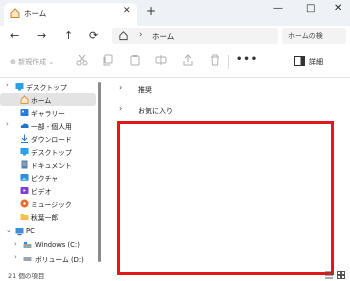  What do you see at coordinates (9, 230) in the screenshot?
I see `collapse-chevron-icon: ⌄` at bounding box center [9, 230].